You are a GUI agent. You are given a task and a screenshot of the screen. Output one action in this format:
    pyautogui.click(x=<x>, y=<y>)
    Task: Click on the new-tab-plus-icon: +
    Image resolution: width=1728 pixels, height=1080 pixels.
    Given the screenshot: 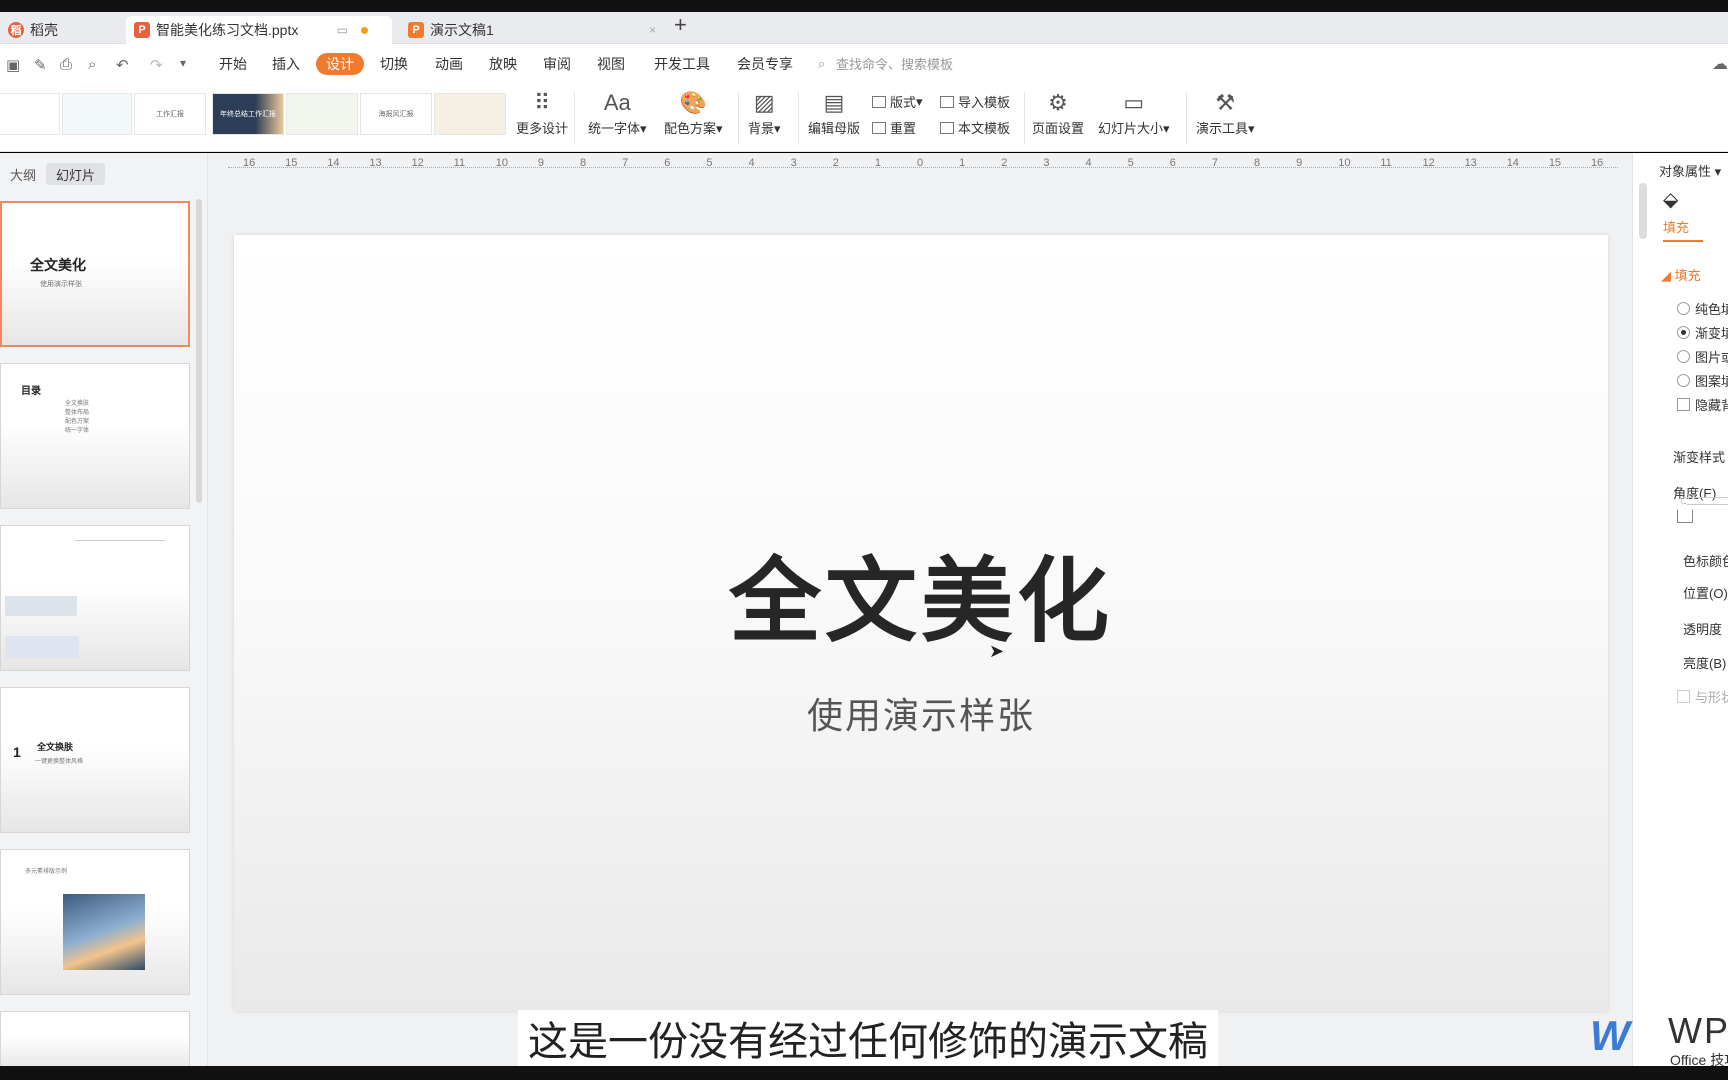 What is the action you would take?
    pyautogui.click(x=680, y=25)
    